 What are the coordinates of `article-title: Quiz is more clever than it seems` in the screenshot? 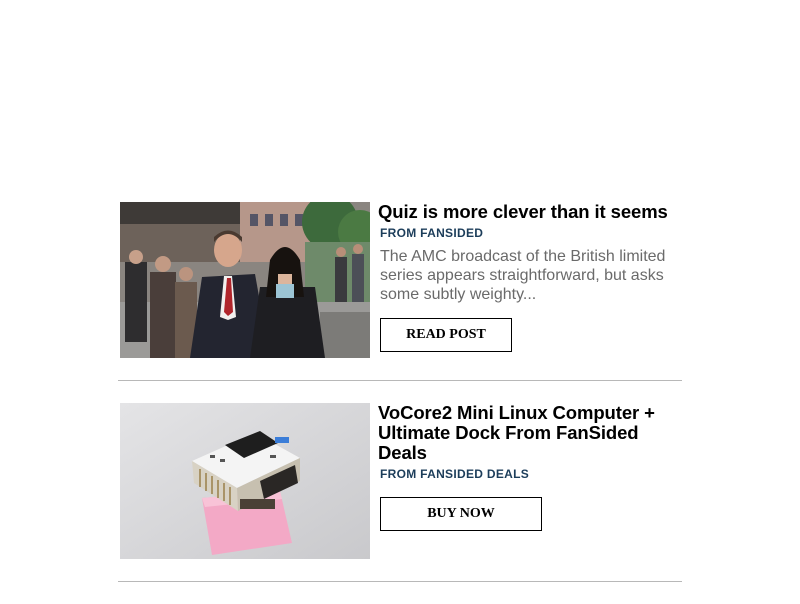 It's located at (530, 212).